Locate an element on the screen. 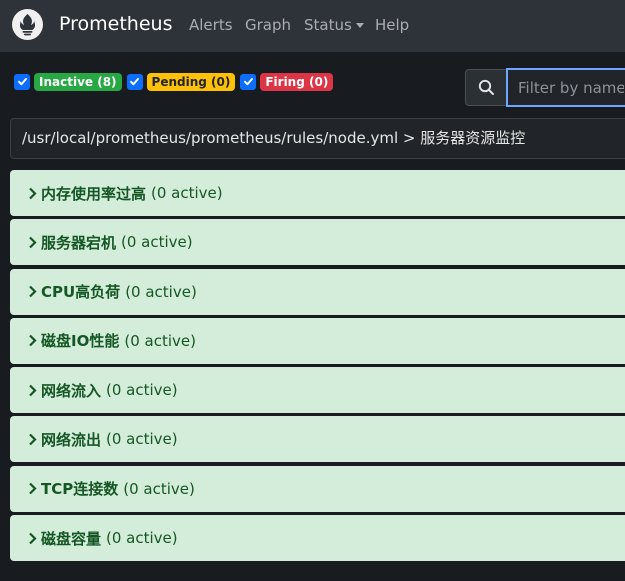 The image size is (625, 581). rule-row: 网络流入 (0 active) is located at coordinates (317, 390).